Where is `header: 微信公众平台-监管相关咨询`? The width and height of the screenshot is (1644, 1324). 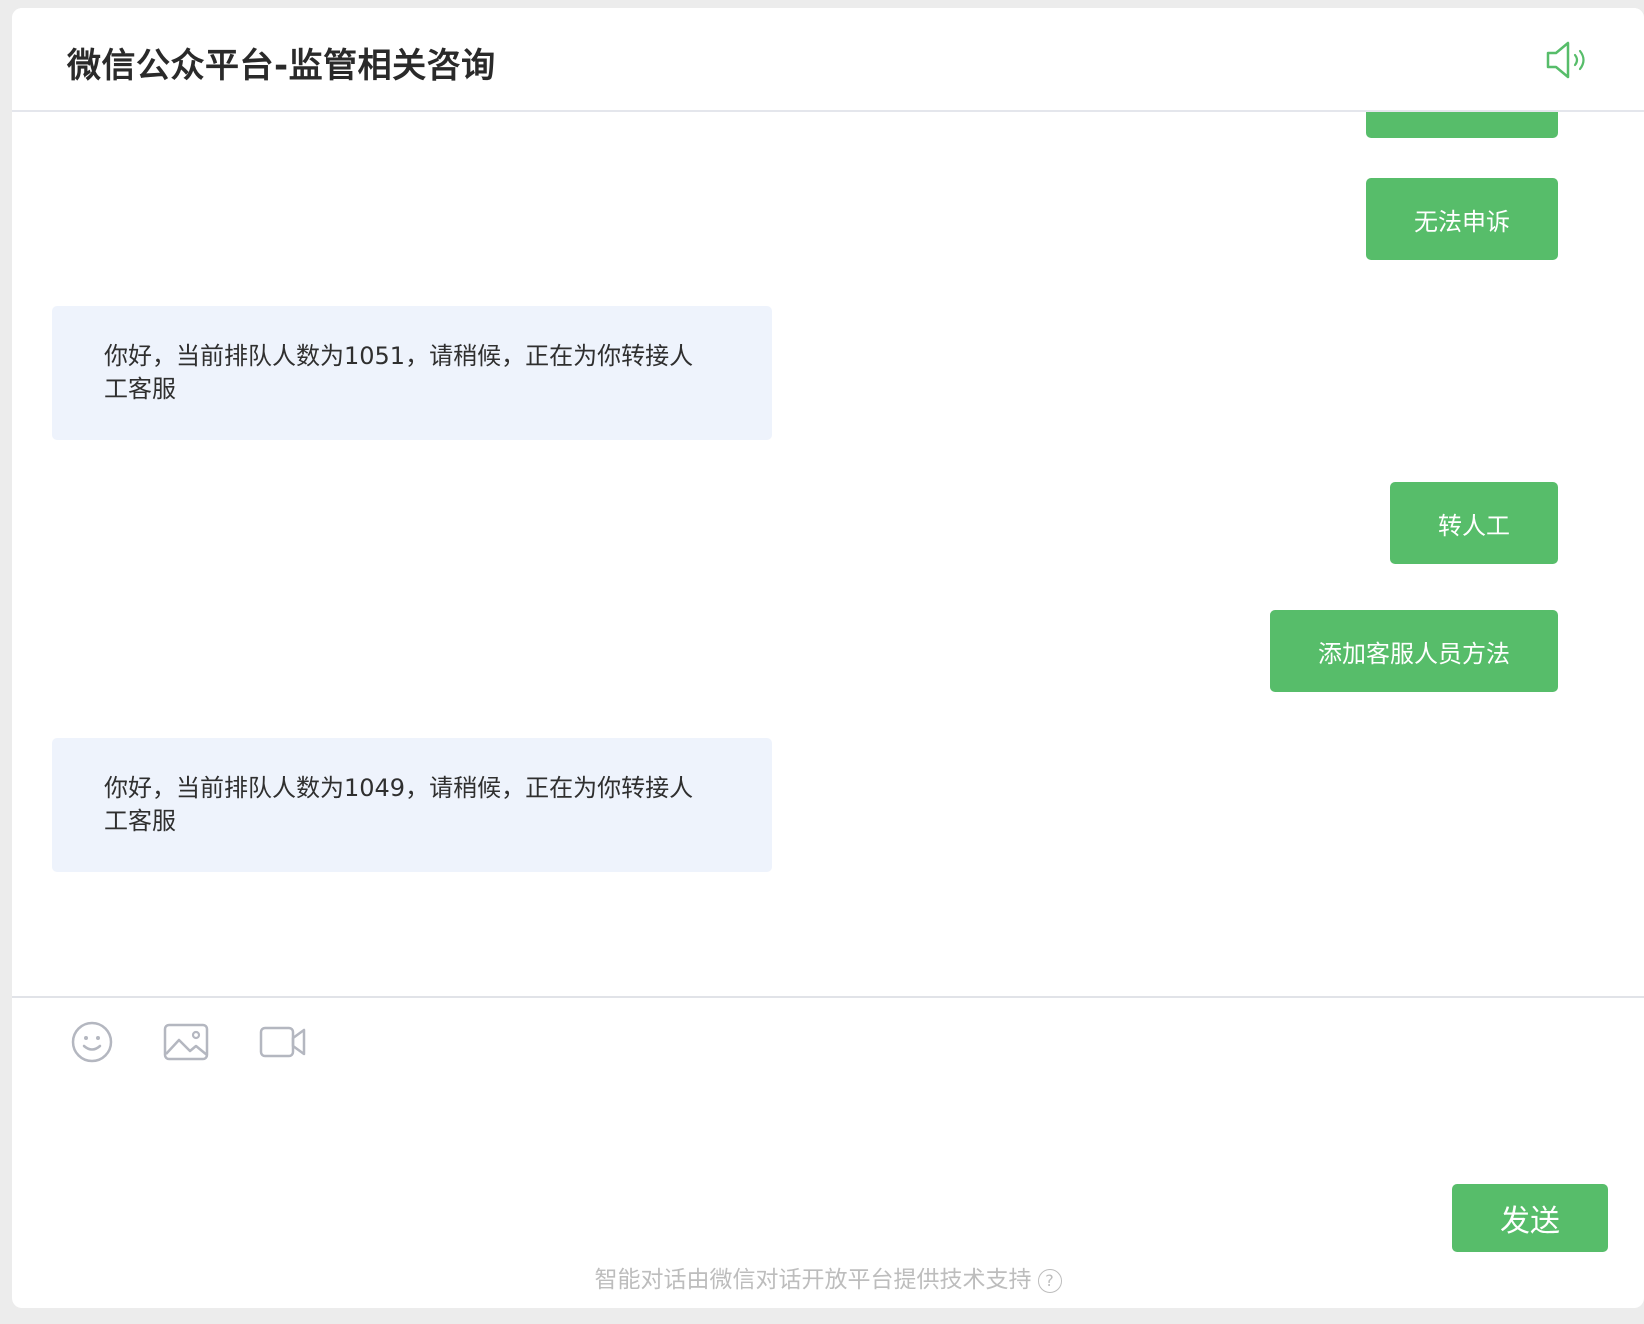
header: 微信公众平台-监管相关咨询 is located at coordinates (828, 60).